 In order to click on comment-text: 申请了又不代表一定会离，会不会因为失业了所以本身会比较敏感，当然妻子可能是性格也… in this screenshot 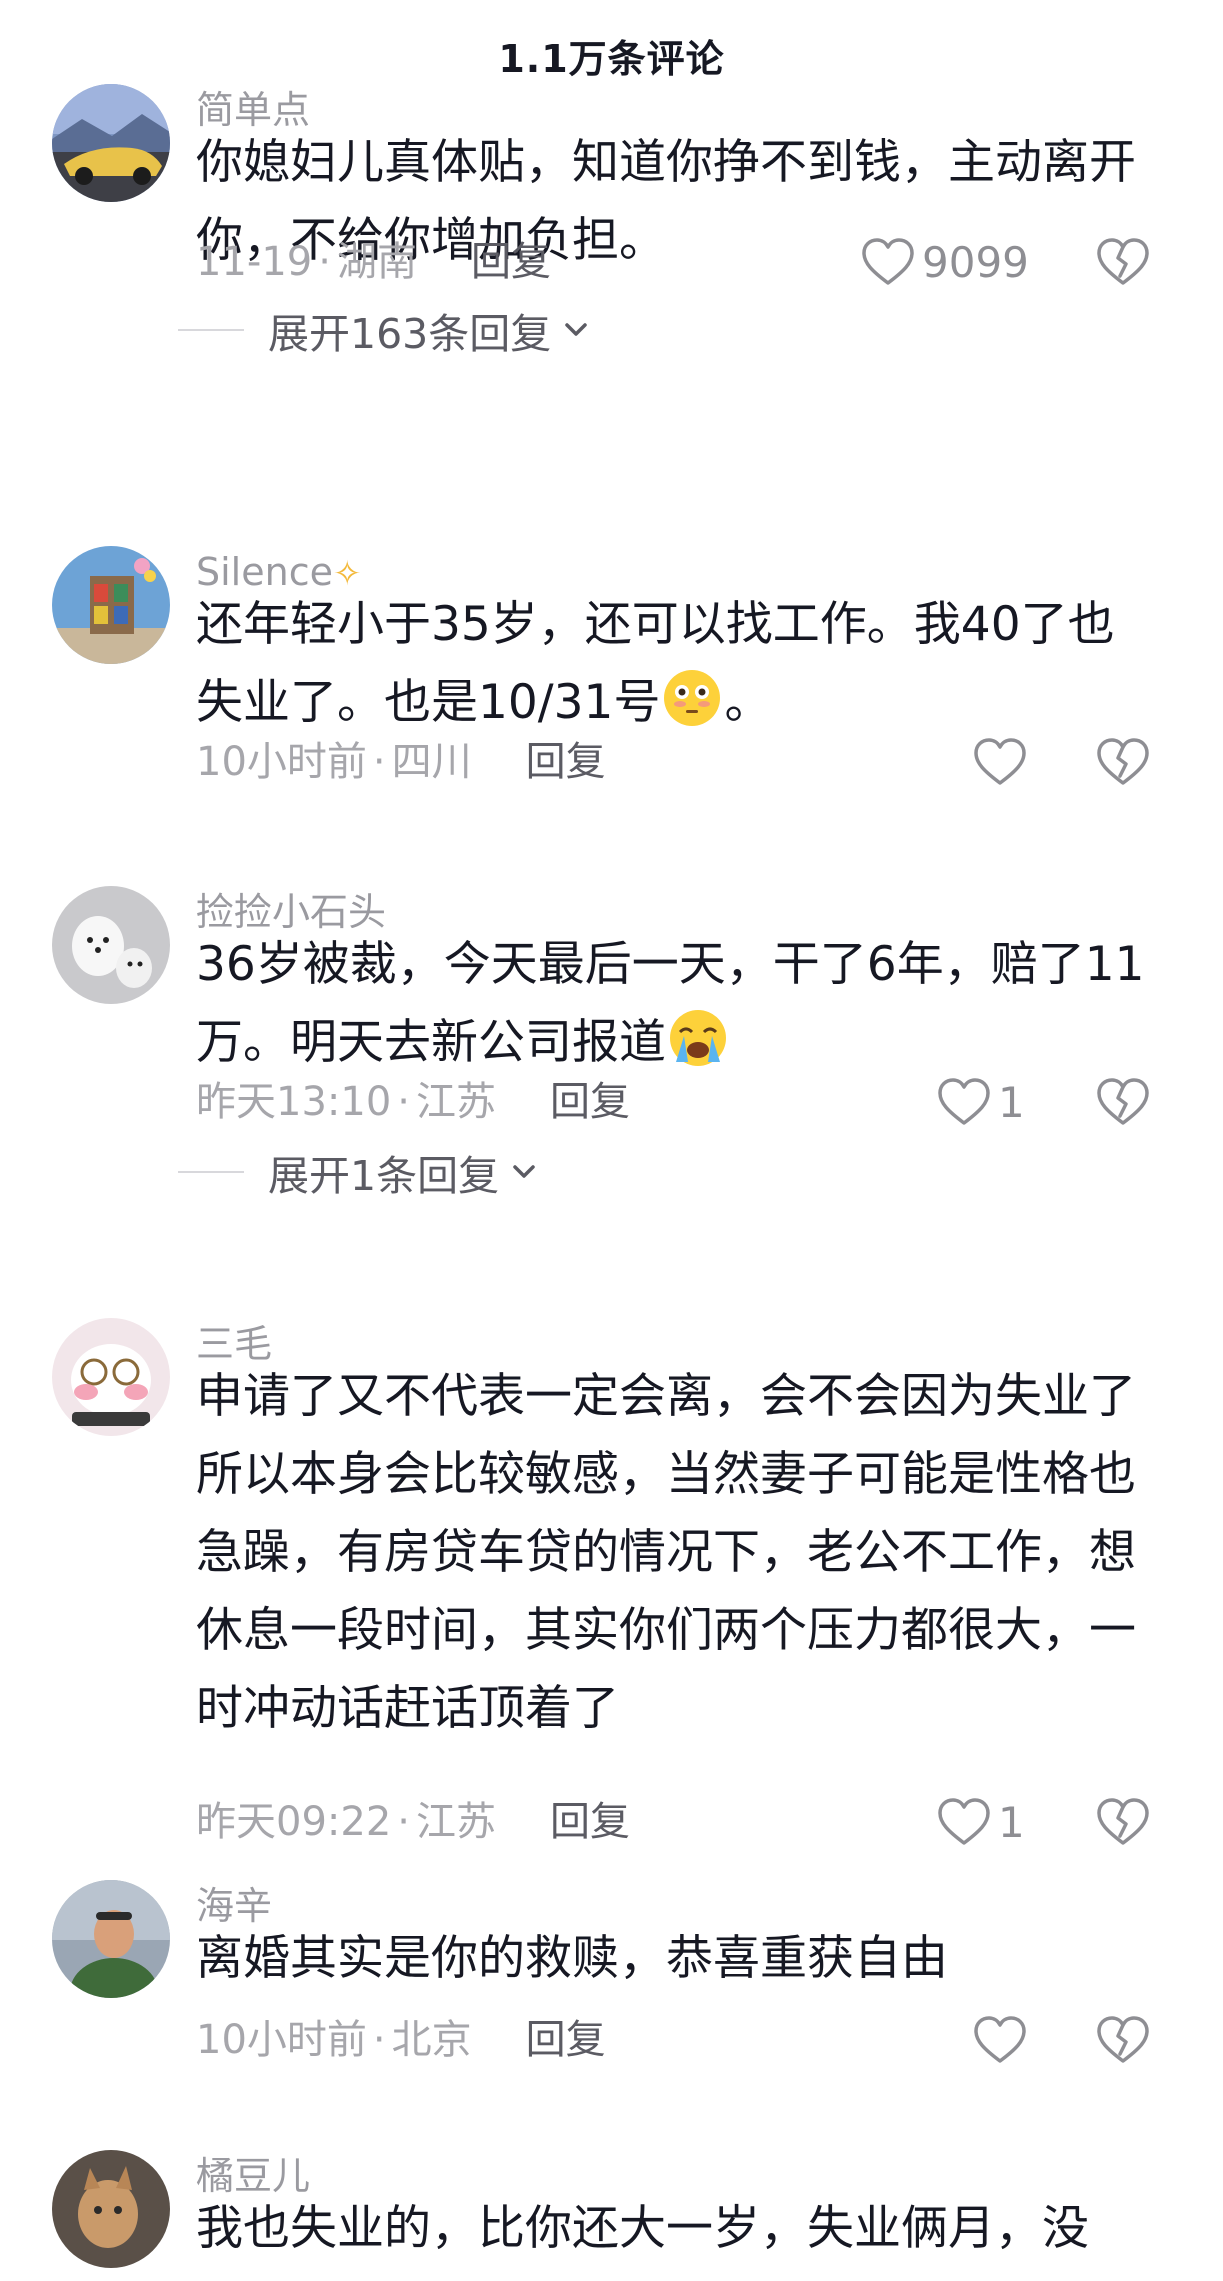, I will do `click(666, 1552)`.